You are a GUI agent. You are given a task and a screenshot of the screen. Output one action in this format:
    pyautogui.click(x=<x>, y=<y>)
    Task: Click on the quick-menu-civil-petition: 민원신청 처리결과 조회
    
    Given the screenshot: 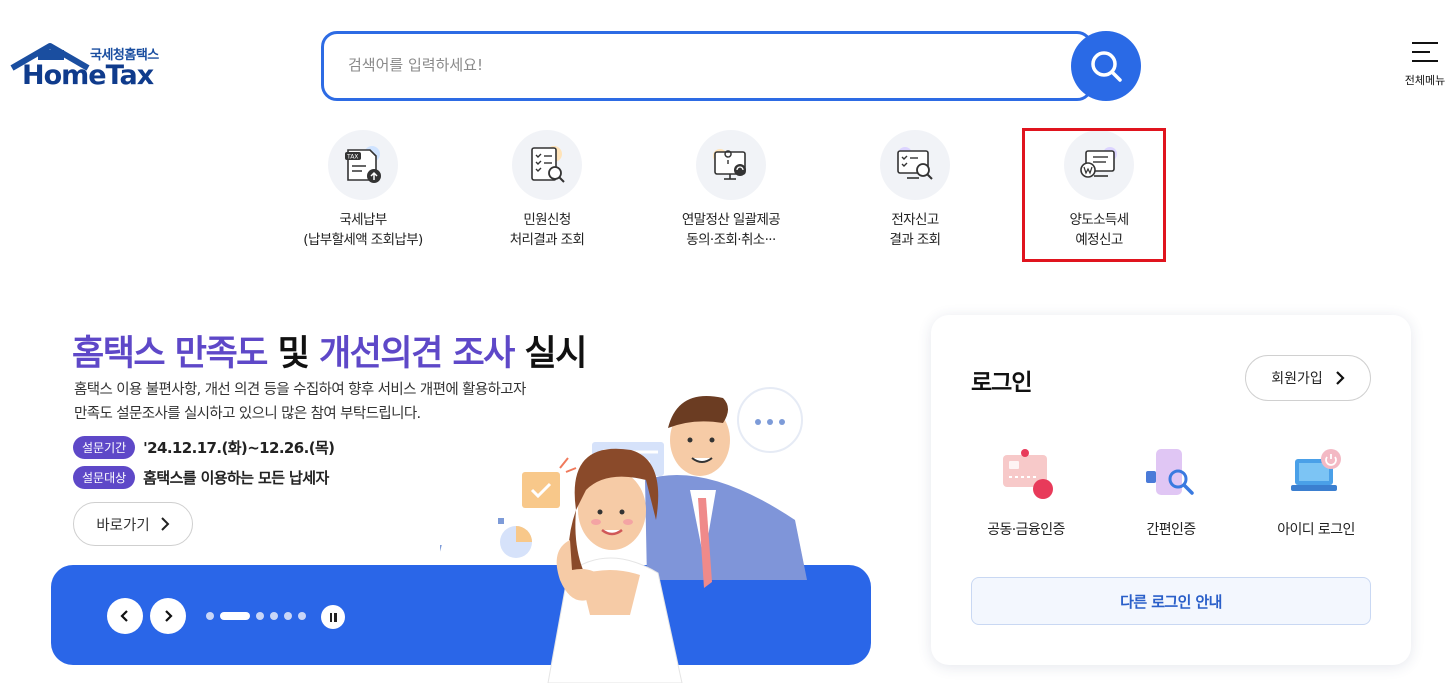 What is the action you would take?
    pyautogui.click(x=547, y=190)
    